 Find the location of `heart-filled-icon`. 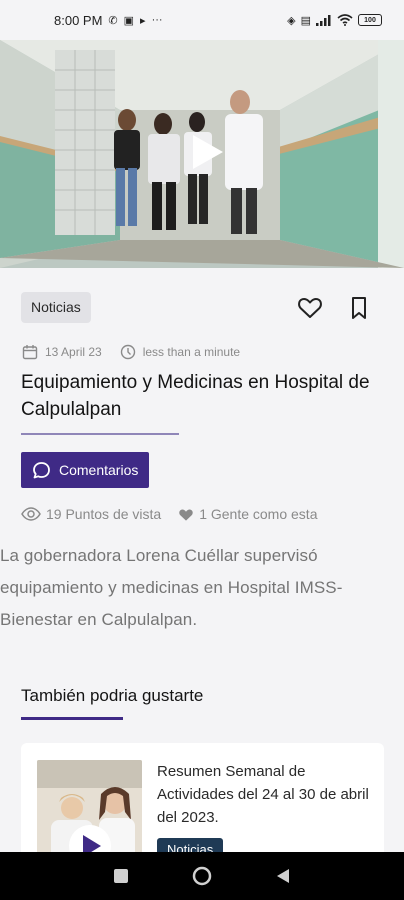

heart-filled-icon is located at coordinates (186, 515).